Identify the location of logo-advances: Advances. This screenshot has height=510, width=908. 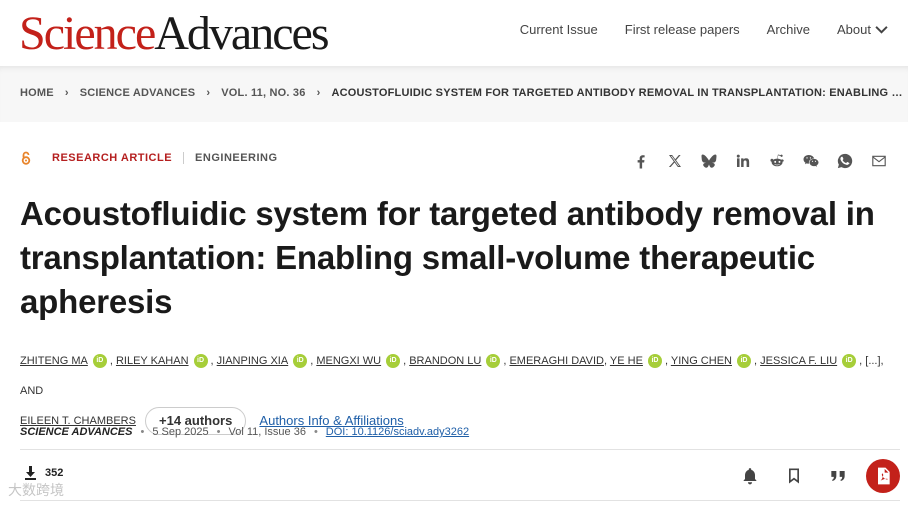
(241, 33).